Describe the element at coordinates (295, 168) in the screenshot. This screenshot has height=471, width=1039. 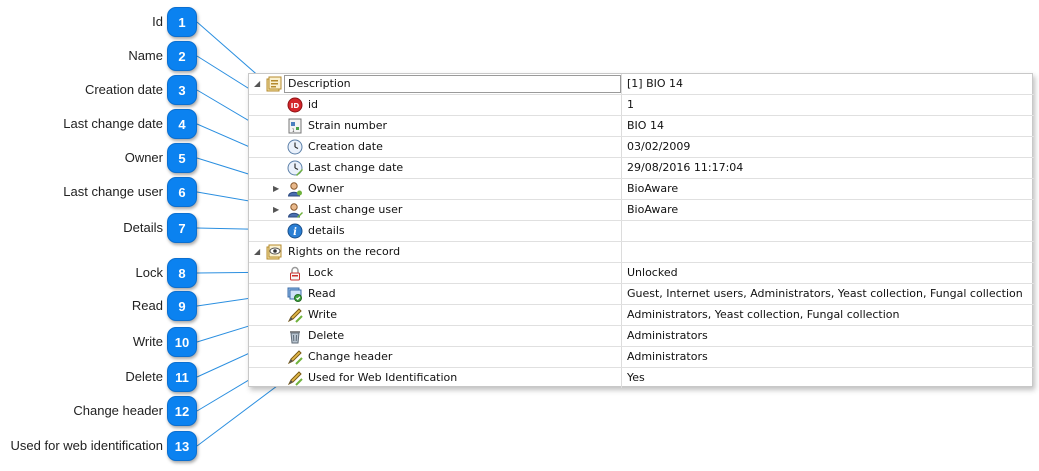
I see `clock-edit-icon` at that location.